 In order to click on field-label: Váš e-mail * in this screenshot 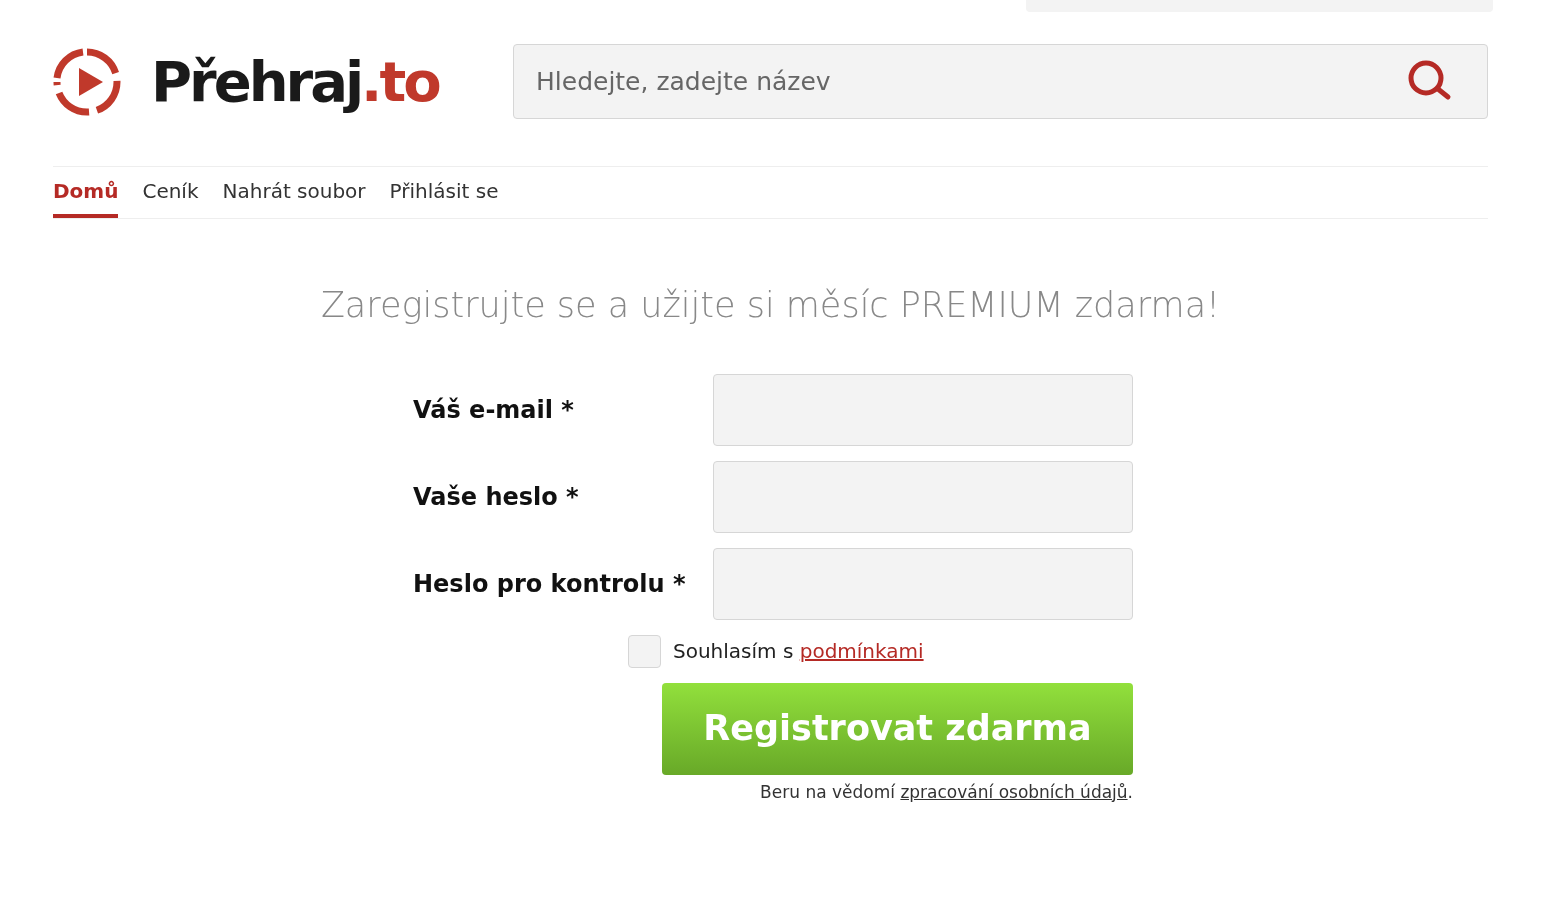, I will do `click(494, 410)`.